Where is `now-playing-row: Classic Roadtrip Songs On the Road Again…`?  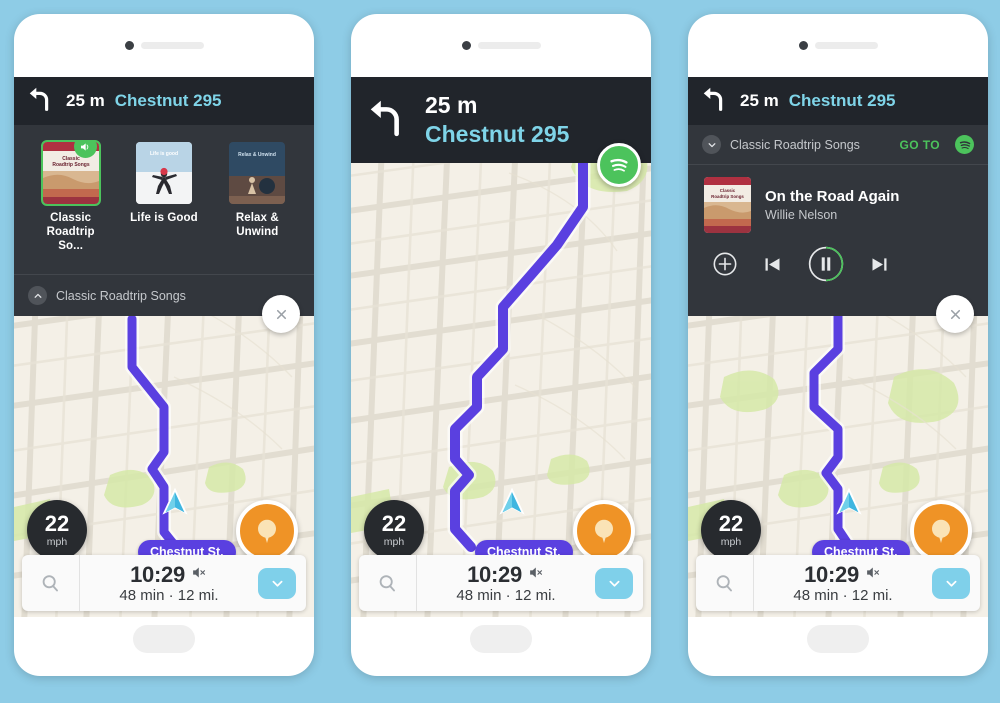
now-playing-row: Classic Roadtrip Songs On the Road Again… is located at coordinates (838, 199).